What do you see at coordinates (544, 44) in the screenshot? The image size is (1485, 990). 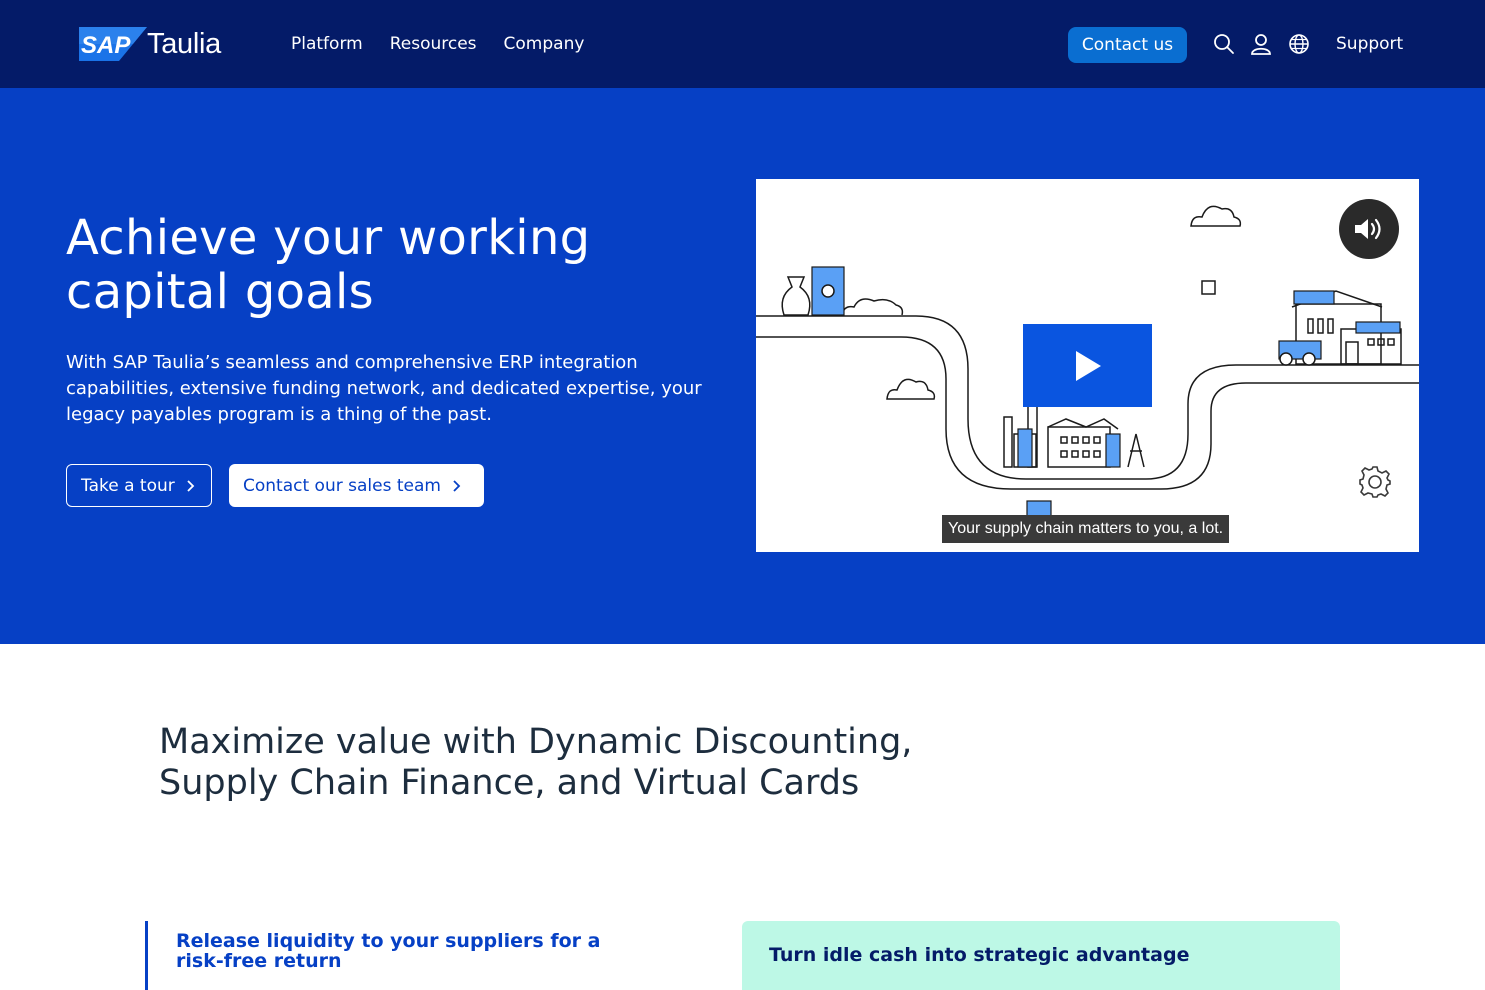 I see `nav-company: Company` at bounding box center [544, 44].